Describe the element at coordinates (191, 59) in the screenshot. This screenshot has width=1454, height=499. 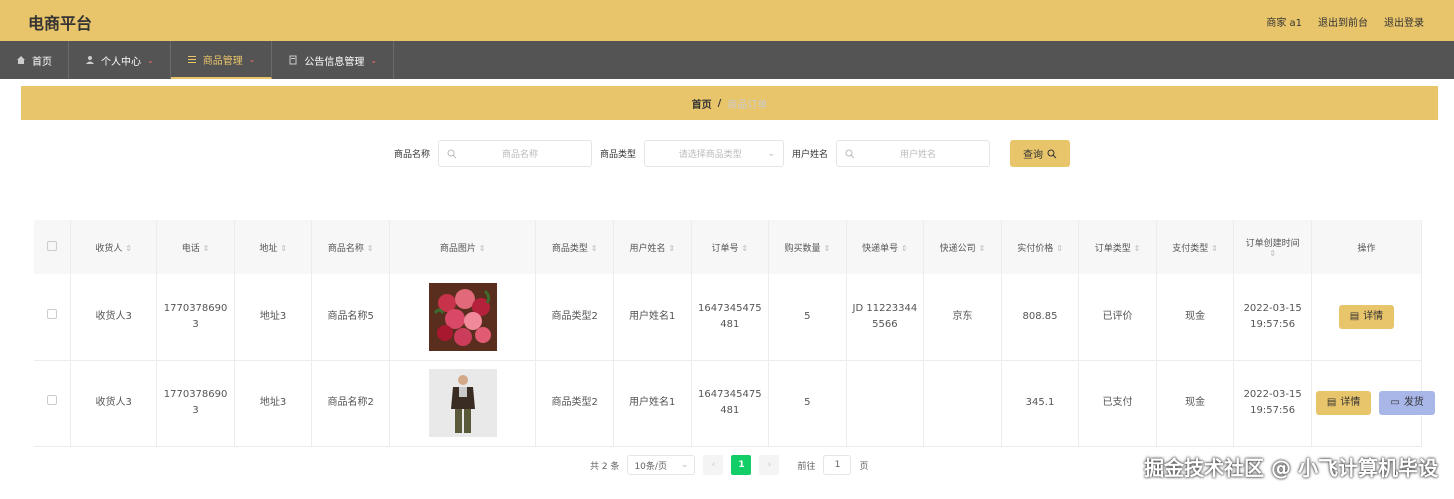
I see `list-icon` at that location.